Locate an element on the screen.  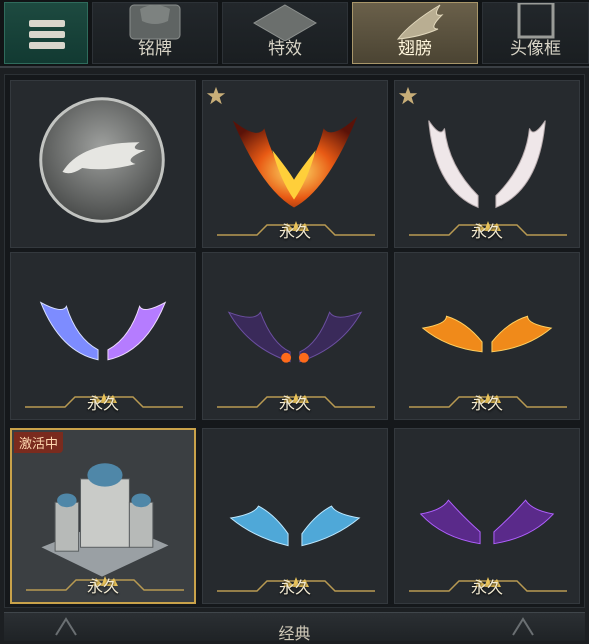
menu-icon is located at coordinates (47, 23).